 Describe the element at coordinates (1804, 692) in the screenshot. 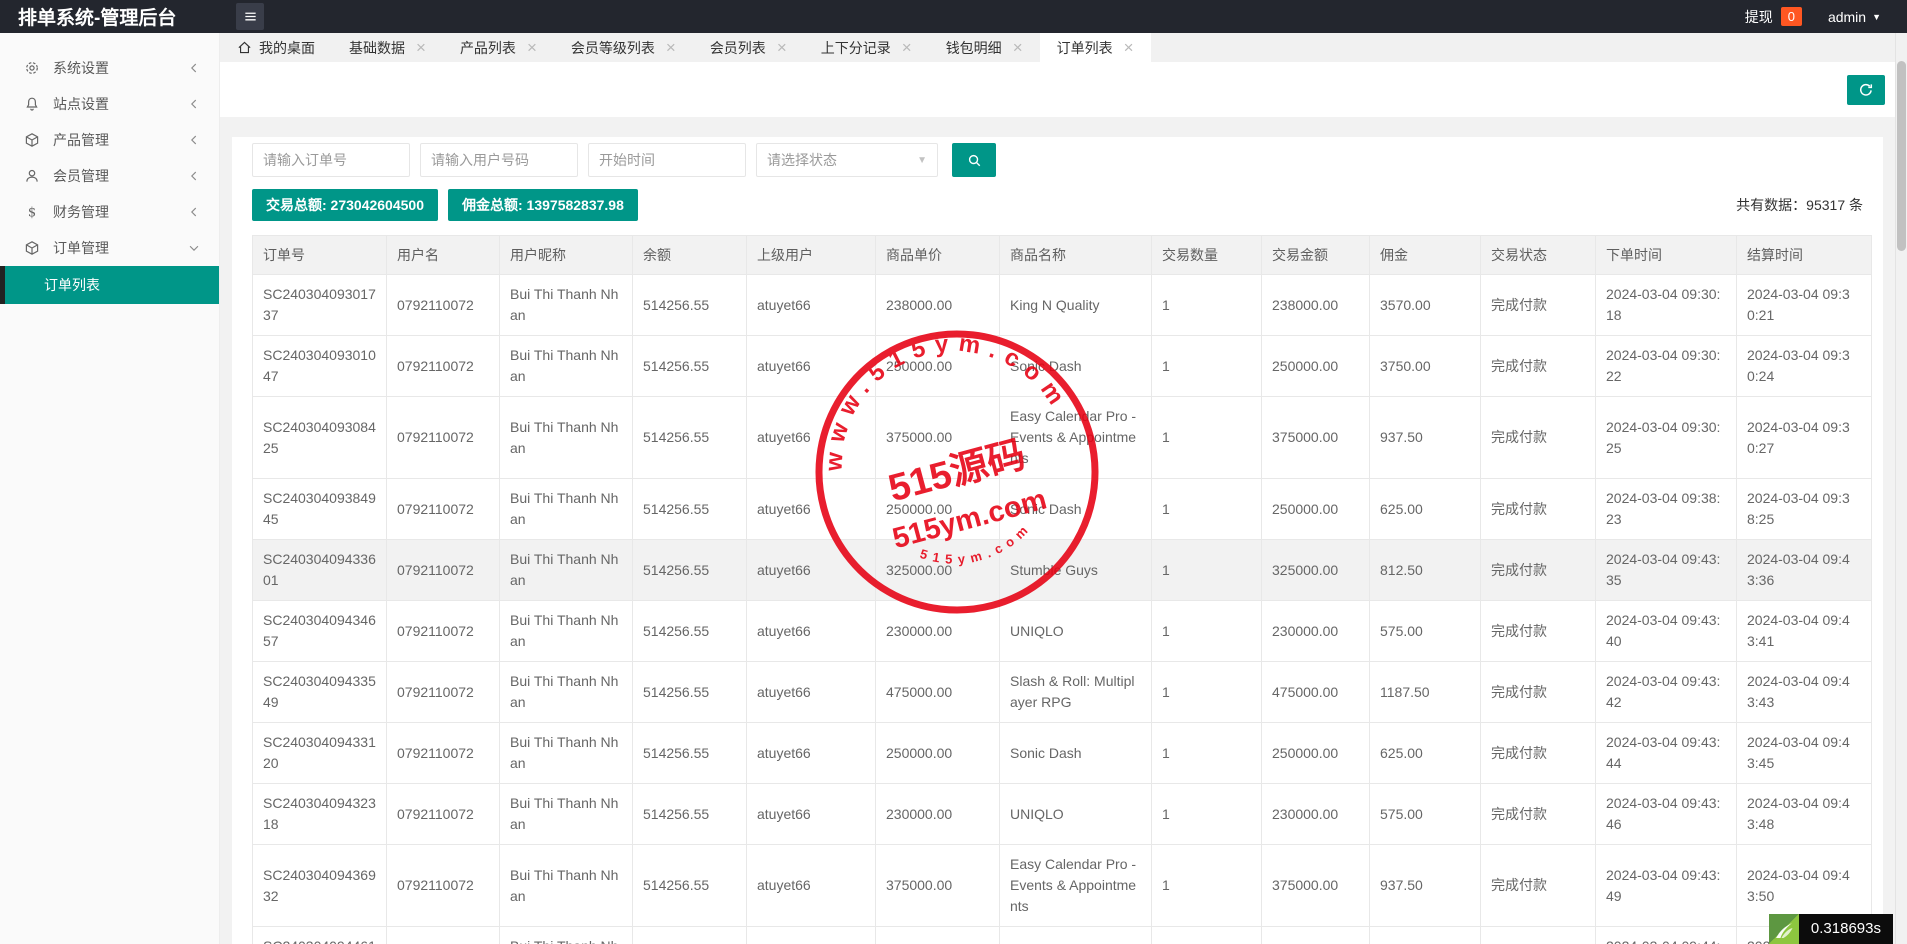

I see `cell-settle-time: 2024-03-04 09:43:43` at that location.